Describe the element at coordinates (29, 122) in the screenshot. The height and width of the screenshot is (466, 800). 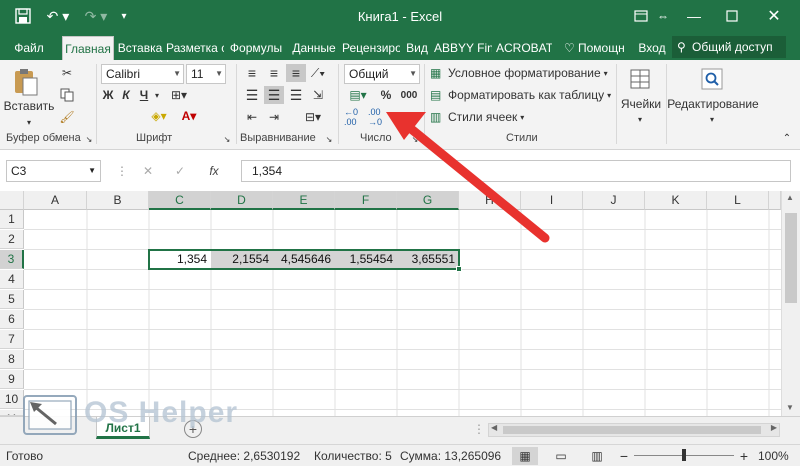
I see `paste-dropdown-icon: ▾` at that location.